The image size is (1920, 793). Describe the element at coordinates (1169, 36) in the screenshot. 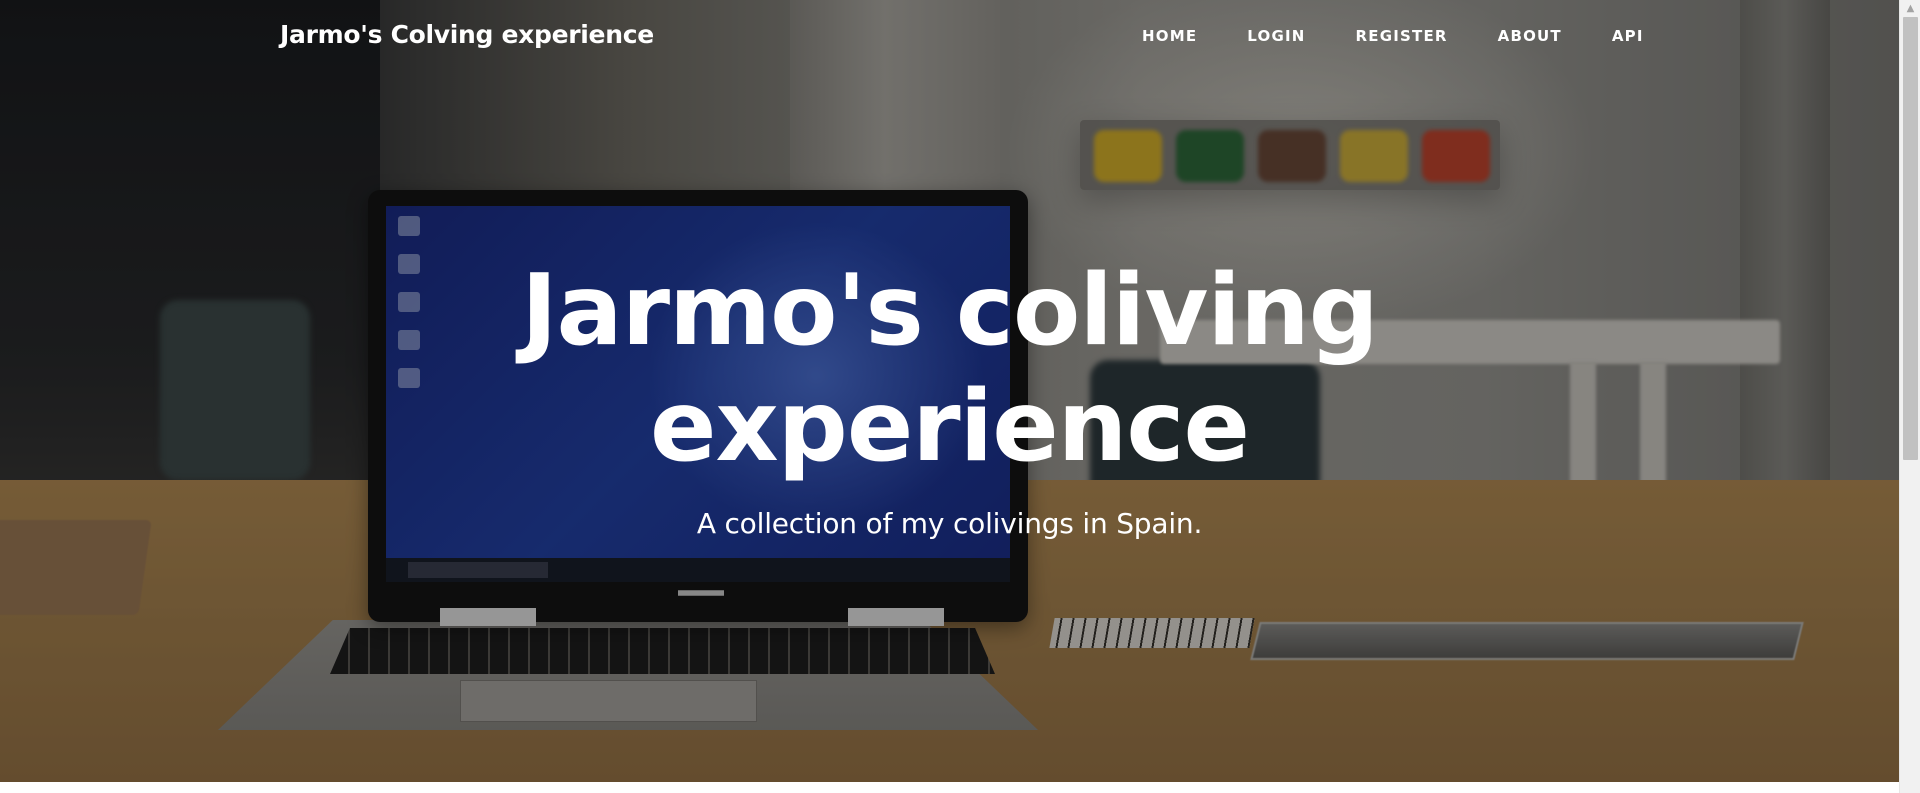

I see `nav-home: HOME` at that location.